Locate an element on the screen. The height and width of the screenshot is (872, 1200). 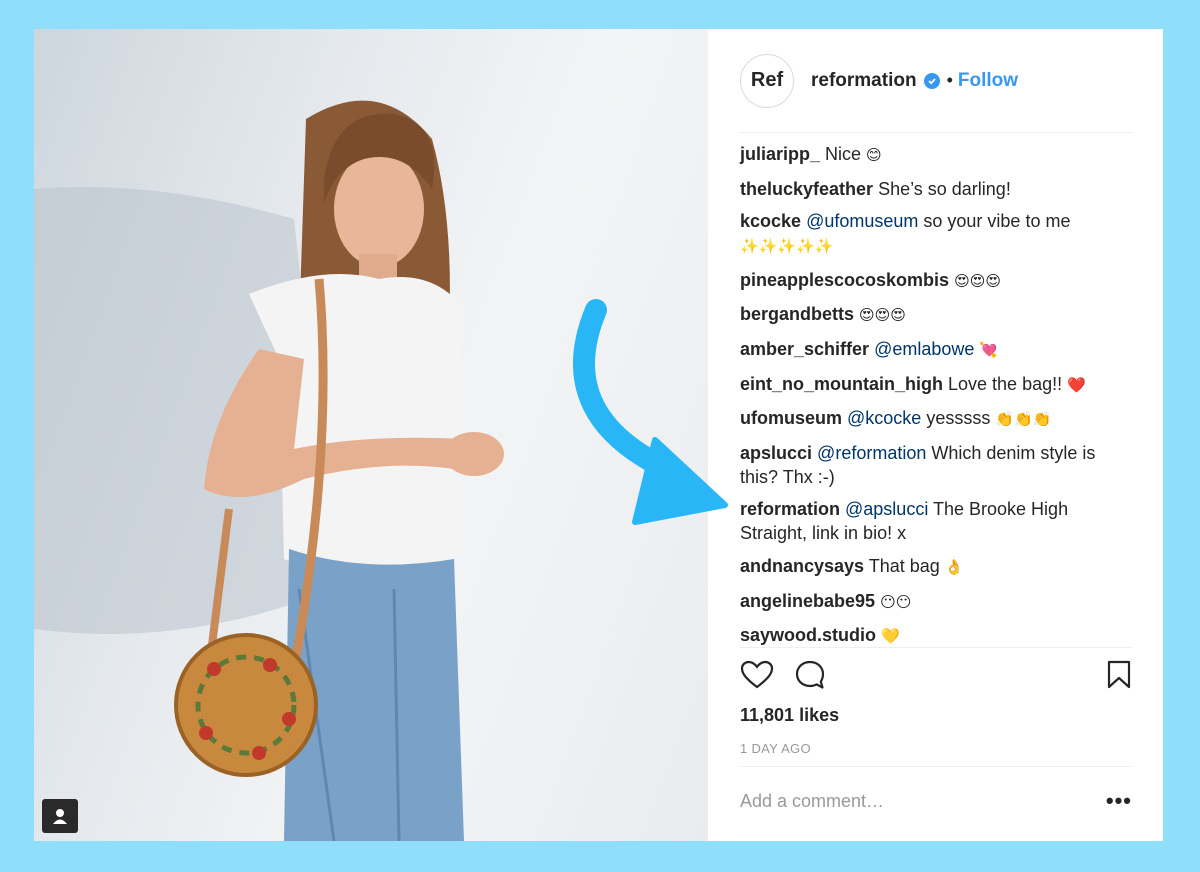
comment-emoji: 💛 is located at coordinates (890, 637).